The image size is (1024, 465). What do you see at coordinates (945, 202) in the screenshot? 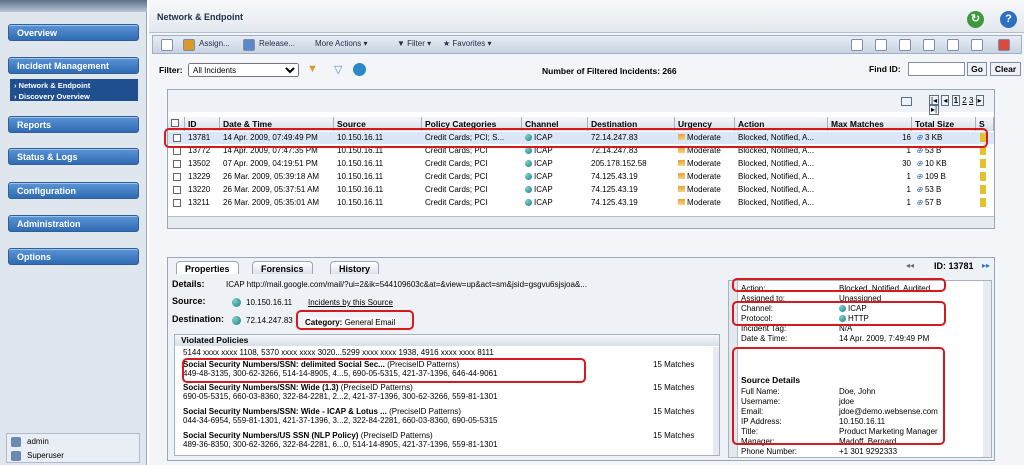
I see `table-cell: ⊕ 57 B` at bounding box center [945, 202].